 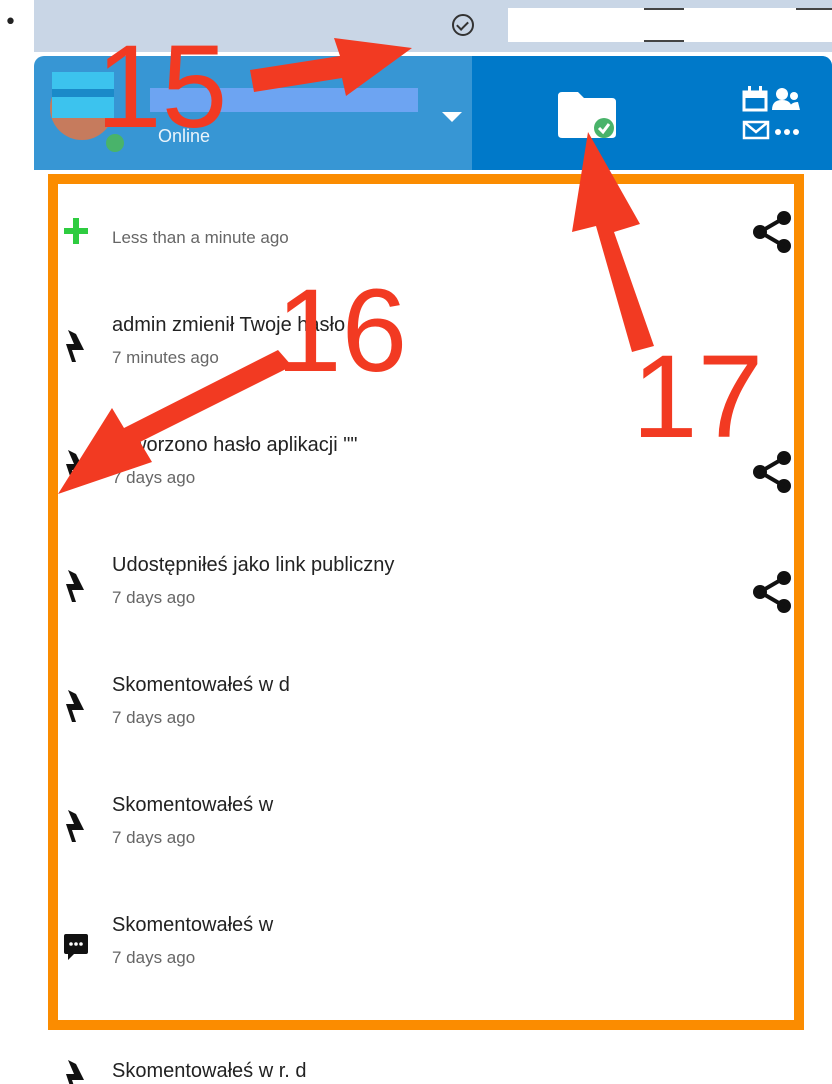 I want to click on redacted-region, so click(x=670, y=25).